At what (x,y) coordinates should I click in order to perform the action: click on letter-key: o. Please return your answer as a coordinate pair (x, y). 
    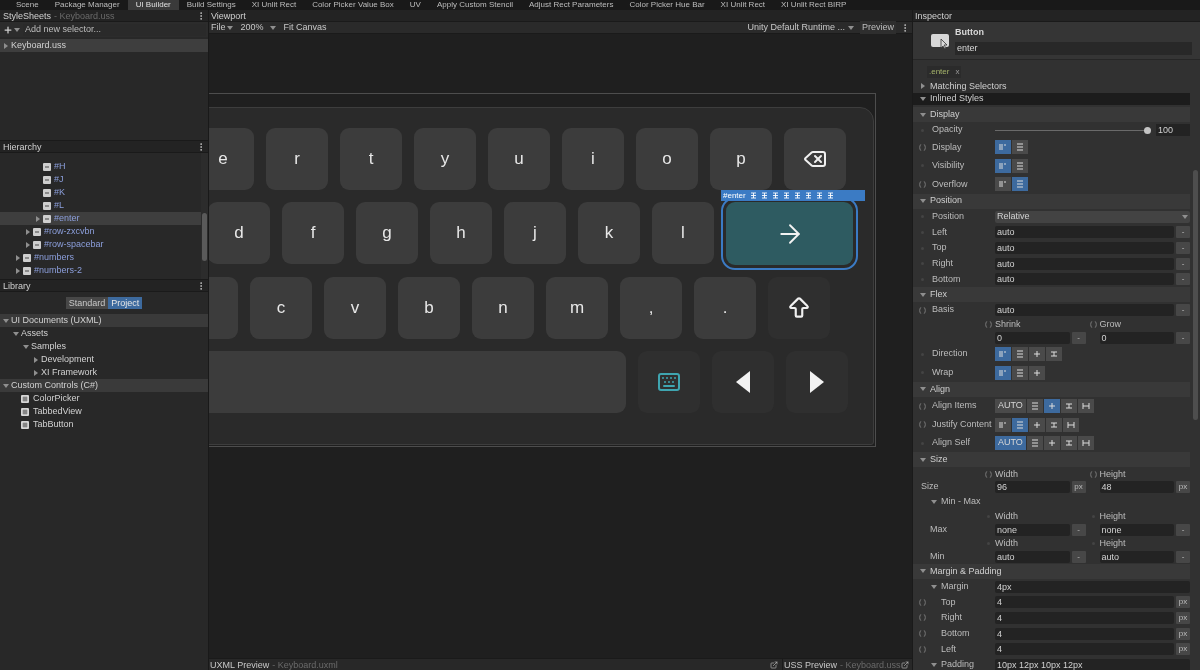
    Looking at the image, I should click on (667, 159).